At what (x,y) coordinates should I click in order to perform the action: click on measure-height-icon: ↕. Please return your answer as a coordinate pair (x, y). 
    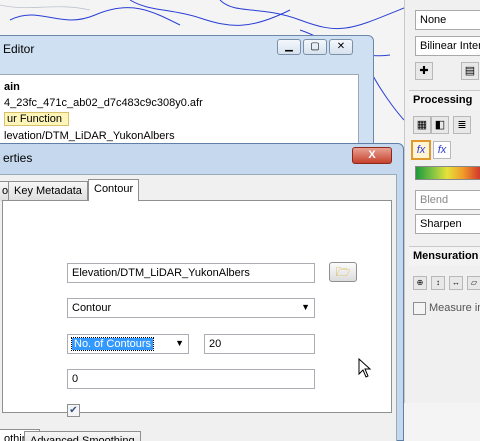
    Looking at the image, I should click on (438, 283).